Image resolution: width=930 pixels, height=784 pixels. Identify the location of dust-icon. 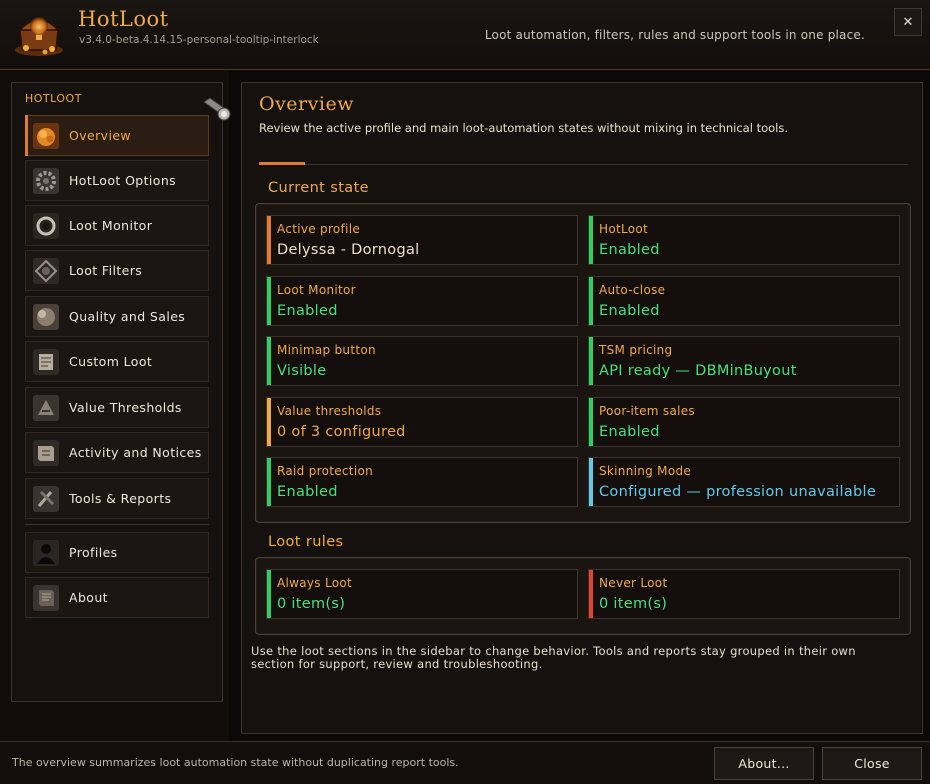
(46, 316).